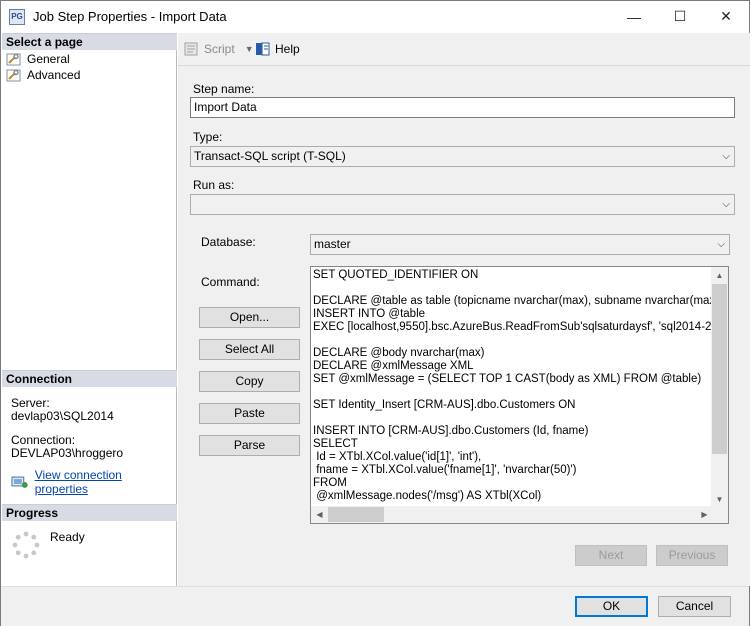 Image resolution: width=750 pixels, height=626 pixels. What do you see at coordinates (249, 413) in the screenshot?
I see `paste-button: Paste` at bounding box center [249, 413].